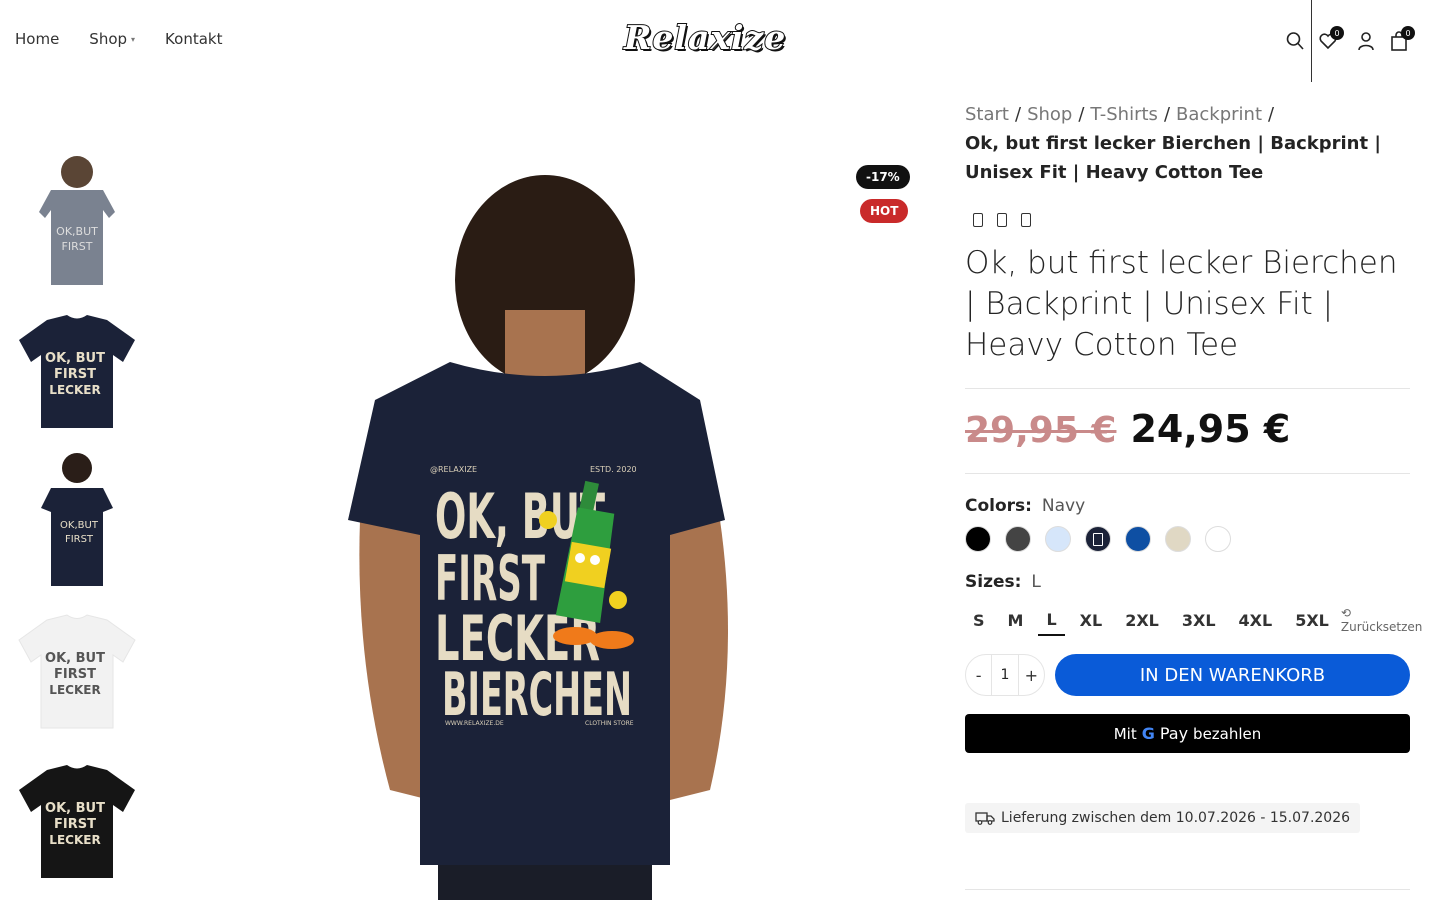 The image size is (1440, 900). I want to click on breadcrumb-start: Start, so click(987, 114).